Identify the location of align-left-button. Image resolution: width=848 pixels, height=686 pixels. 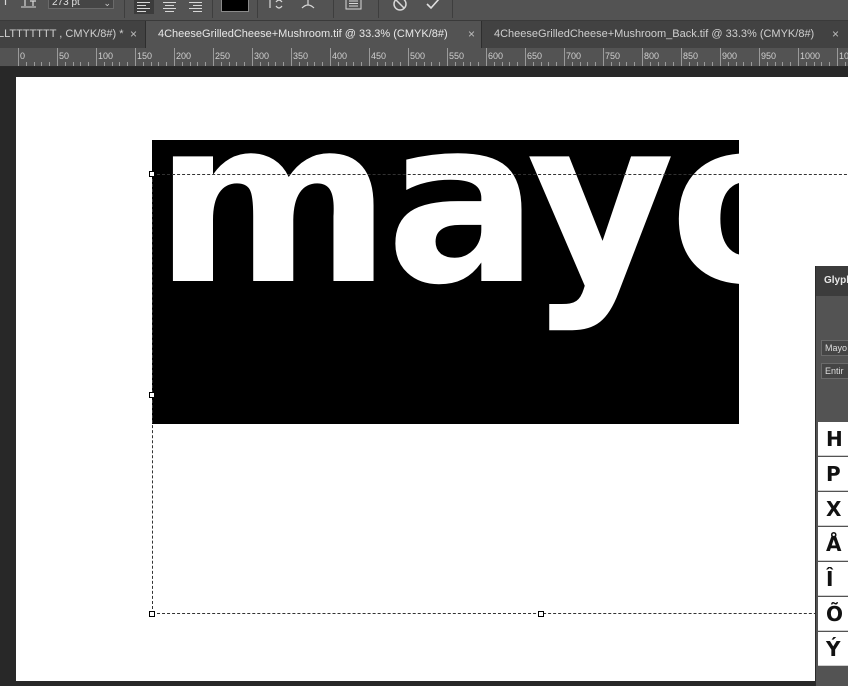
(144, 7).